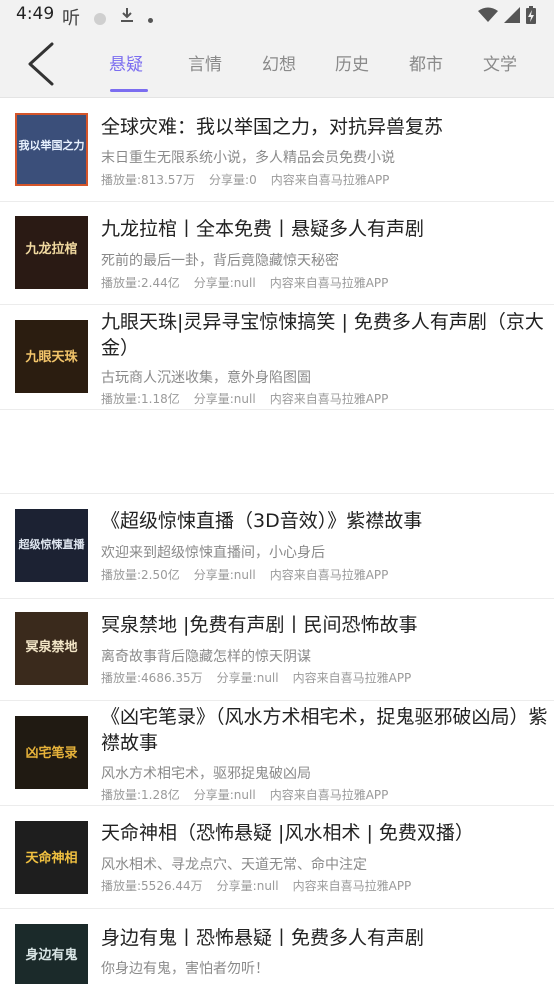 This screenshot has height=989, width=554. Describe the element at coordinates (107, 17) in the screenshot. I see `status-notification-icons: 听` at that location.